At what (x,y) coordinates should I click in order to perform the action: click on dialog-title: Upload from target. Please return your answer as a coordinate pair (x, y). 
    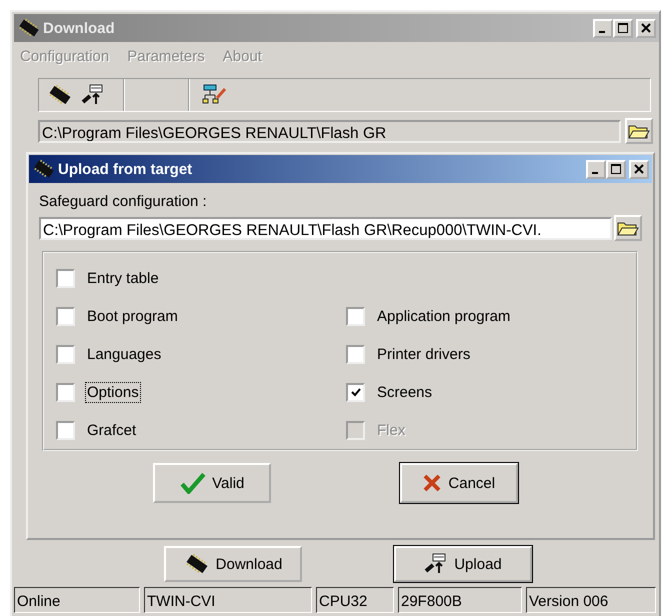
    Looking at the image, I should click on (125, 169).